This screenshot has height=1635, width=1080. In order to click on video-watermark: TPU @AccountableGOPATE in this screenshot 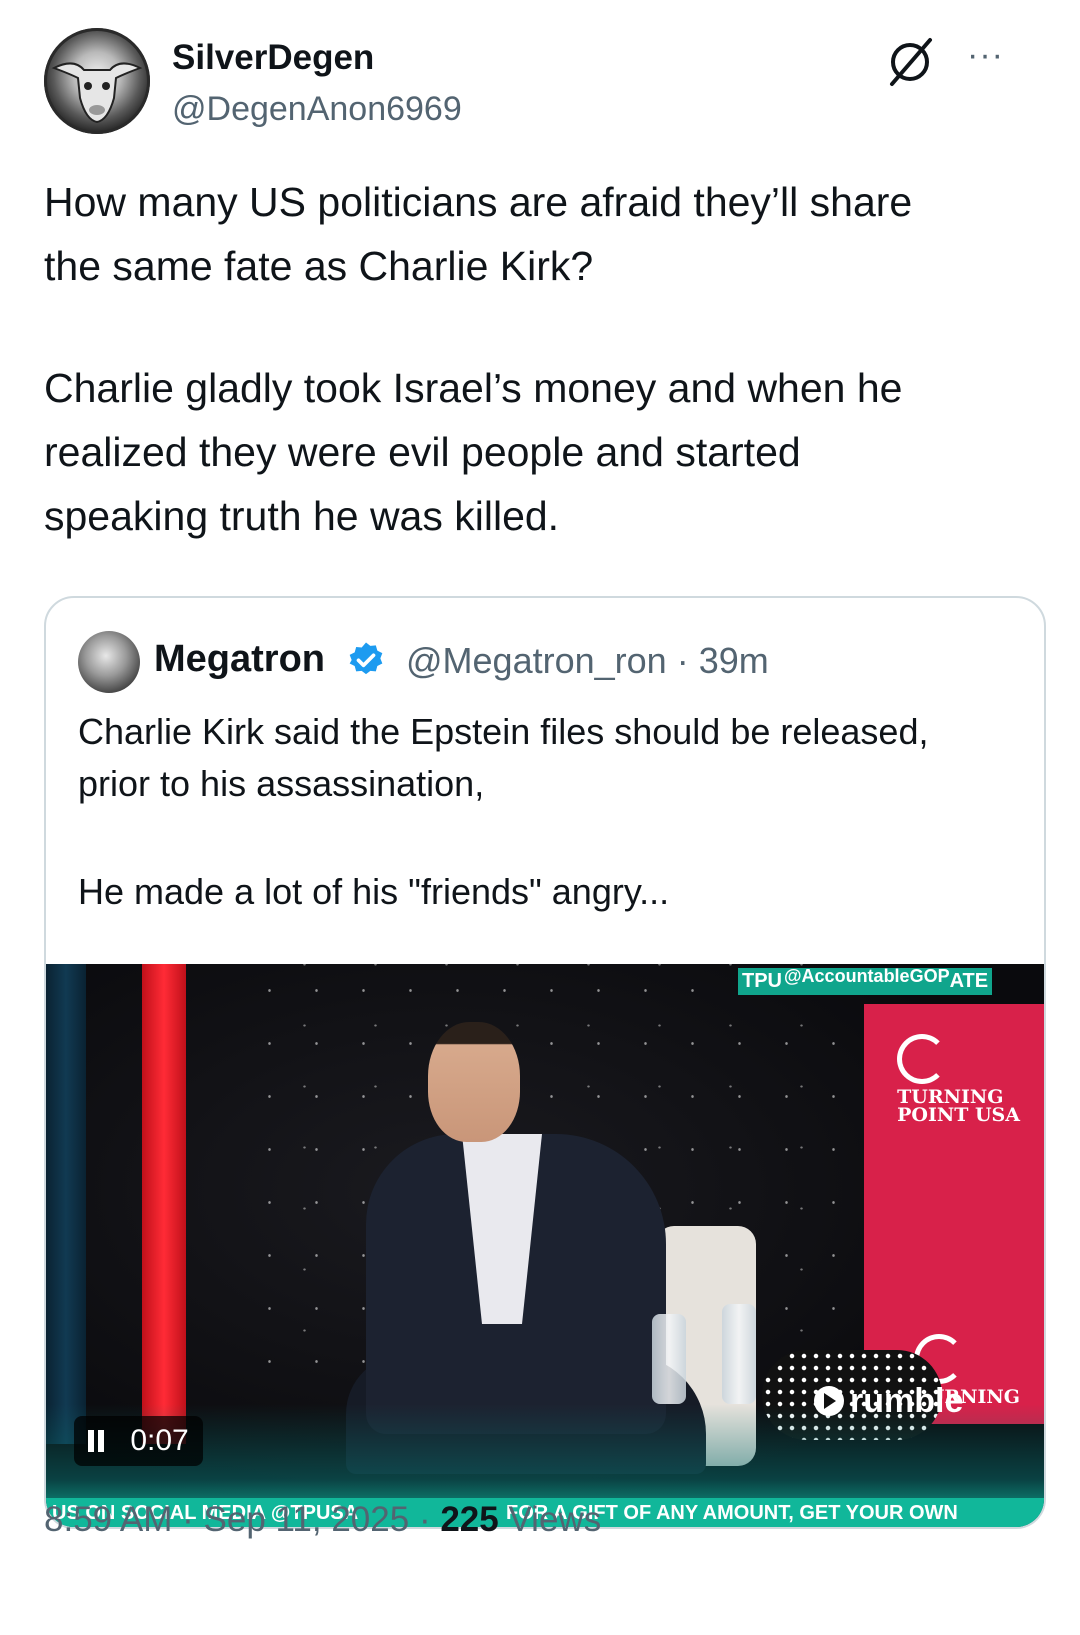, I will do `click(865, 980)`.